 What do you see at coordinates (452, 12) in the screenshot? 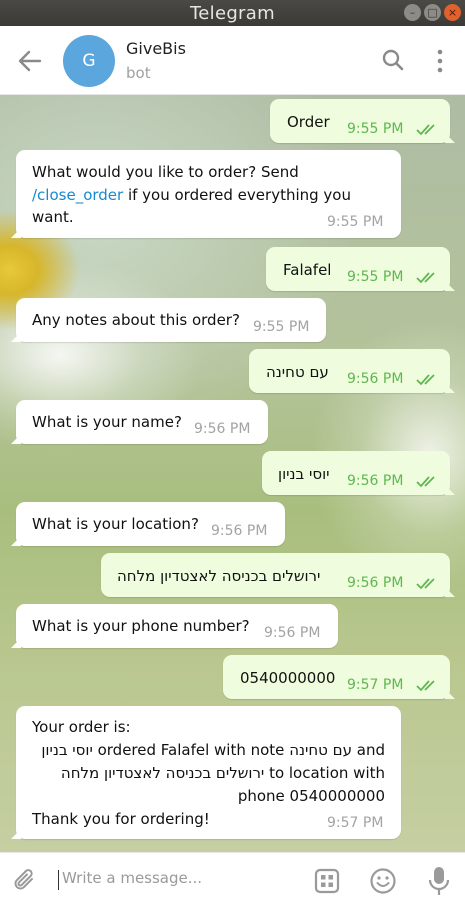
I see `close-button: ×` at bounding box center [452, 12].